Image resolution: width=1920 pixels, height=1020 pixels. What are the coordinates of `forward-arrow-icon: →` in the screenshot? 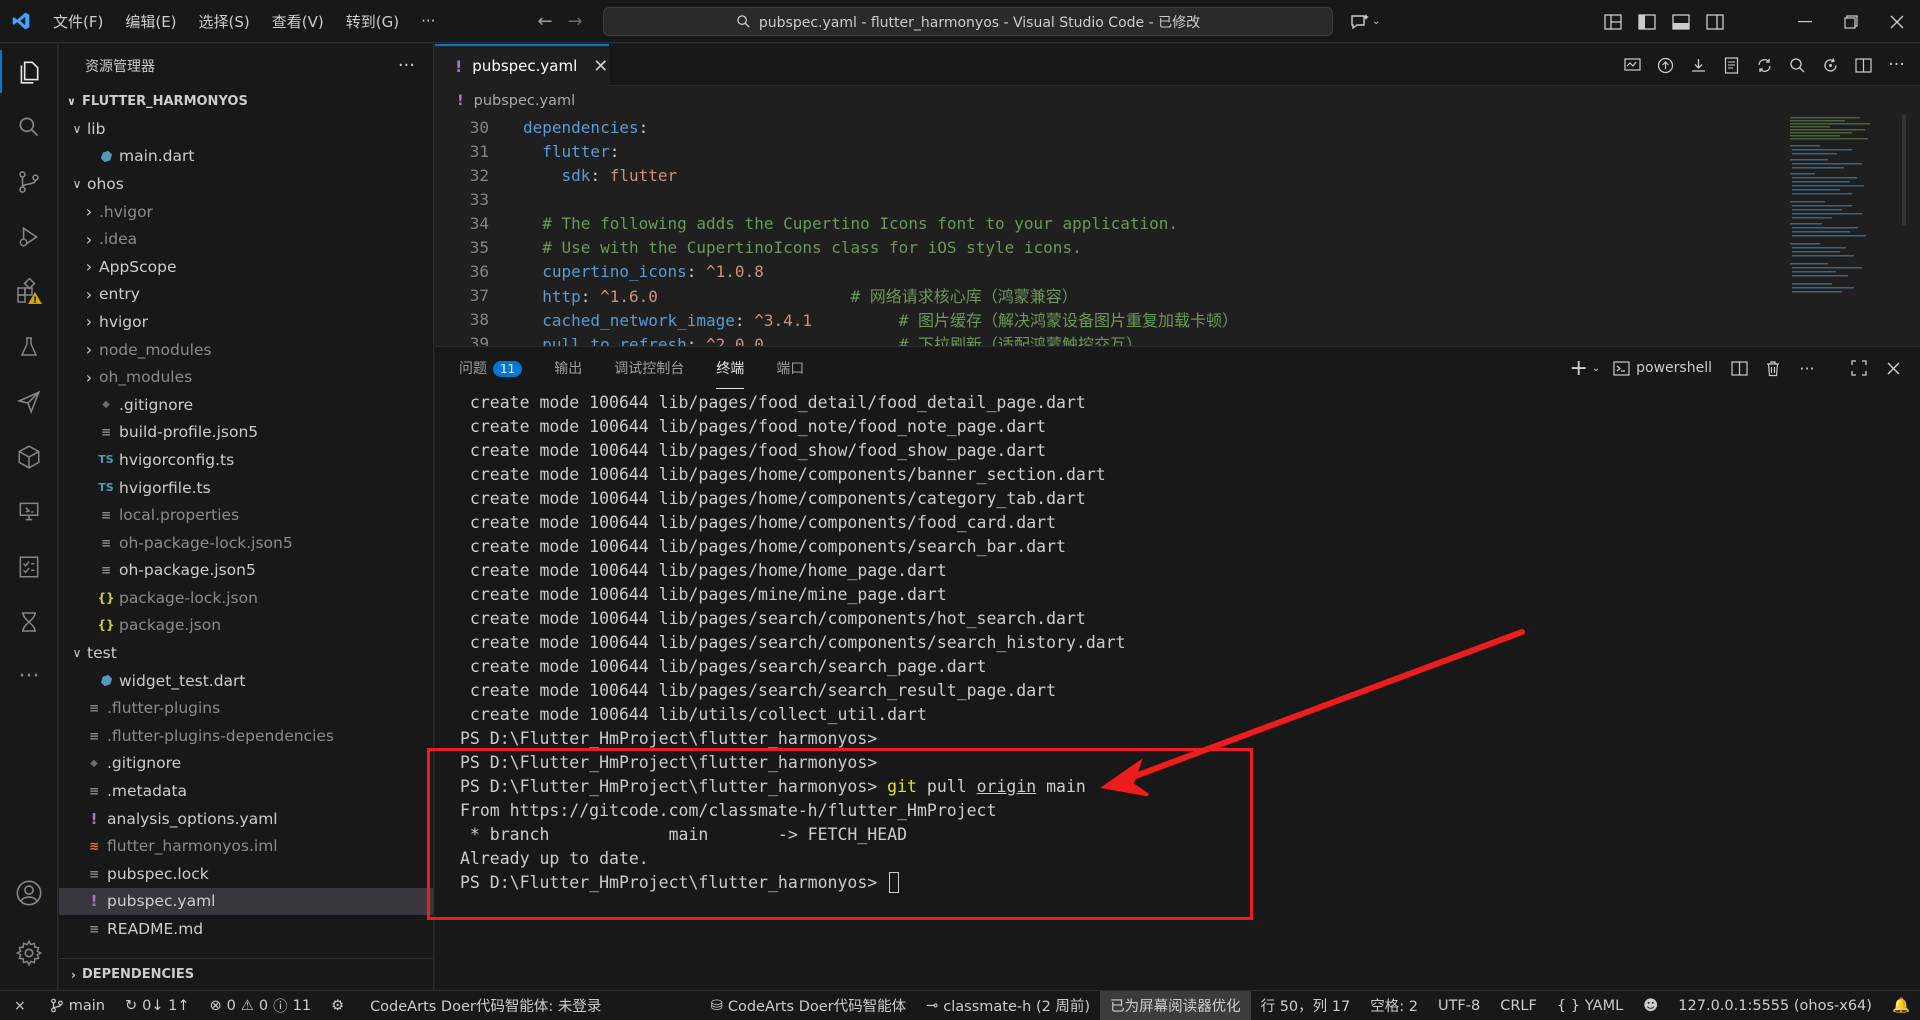 It's located at (575, 21).